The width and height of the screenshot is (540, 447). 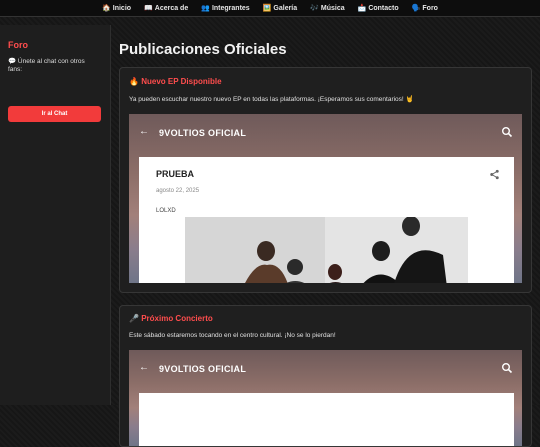 What do you see at coordinates (326, 419) in the screenshot?
I see `blog-post-card` at bounding box center [326, 419].